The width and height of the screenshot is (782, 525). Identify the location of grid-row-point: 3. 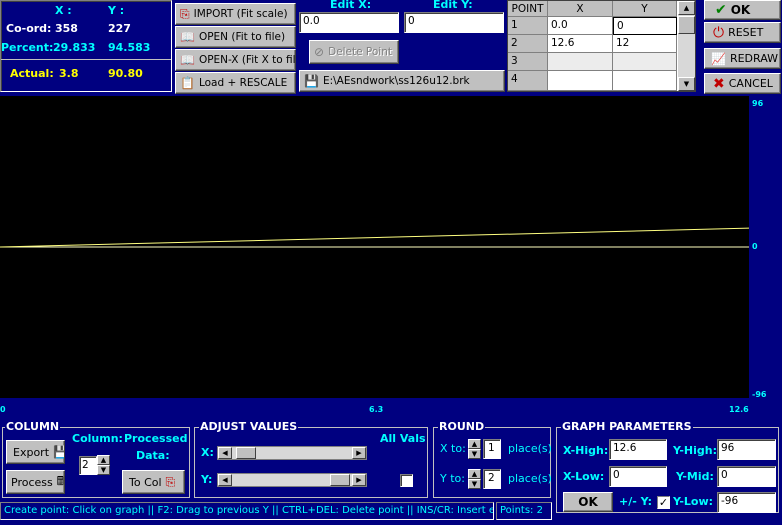
(528, 62).